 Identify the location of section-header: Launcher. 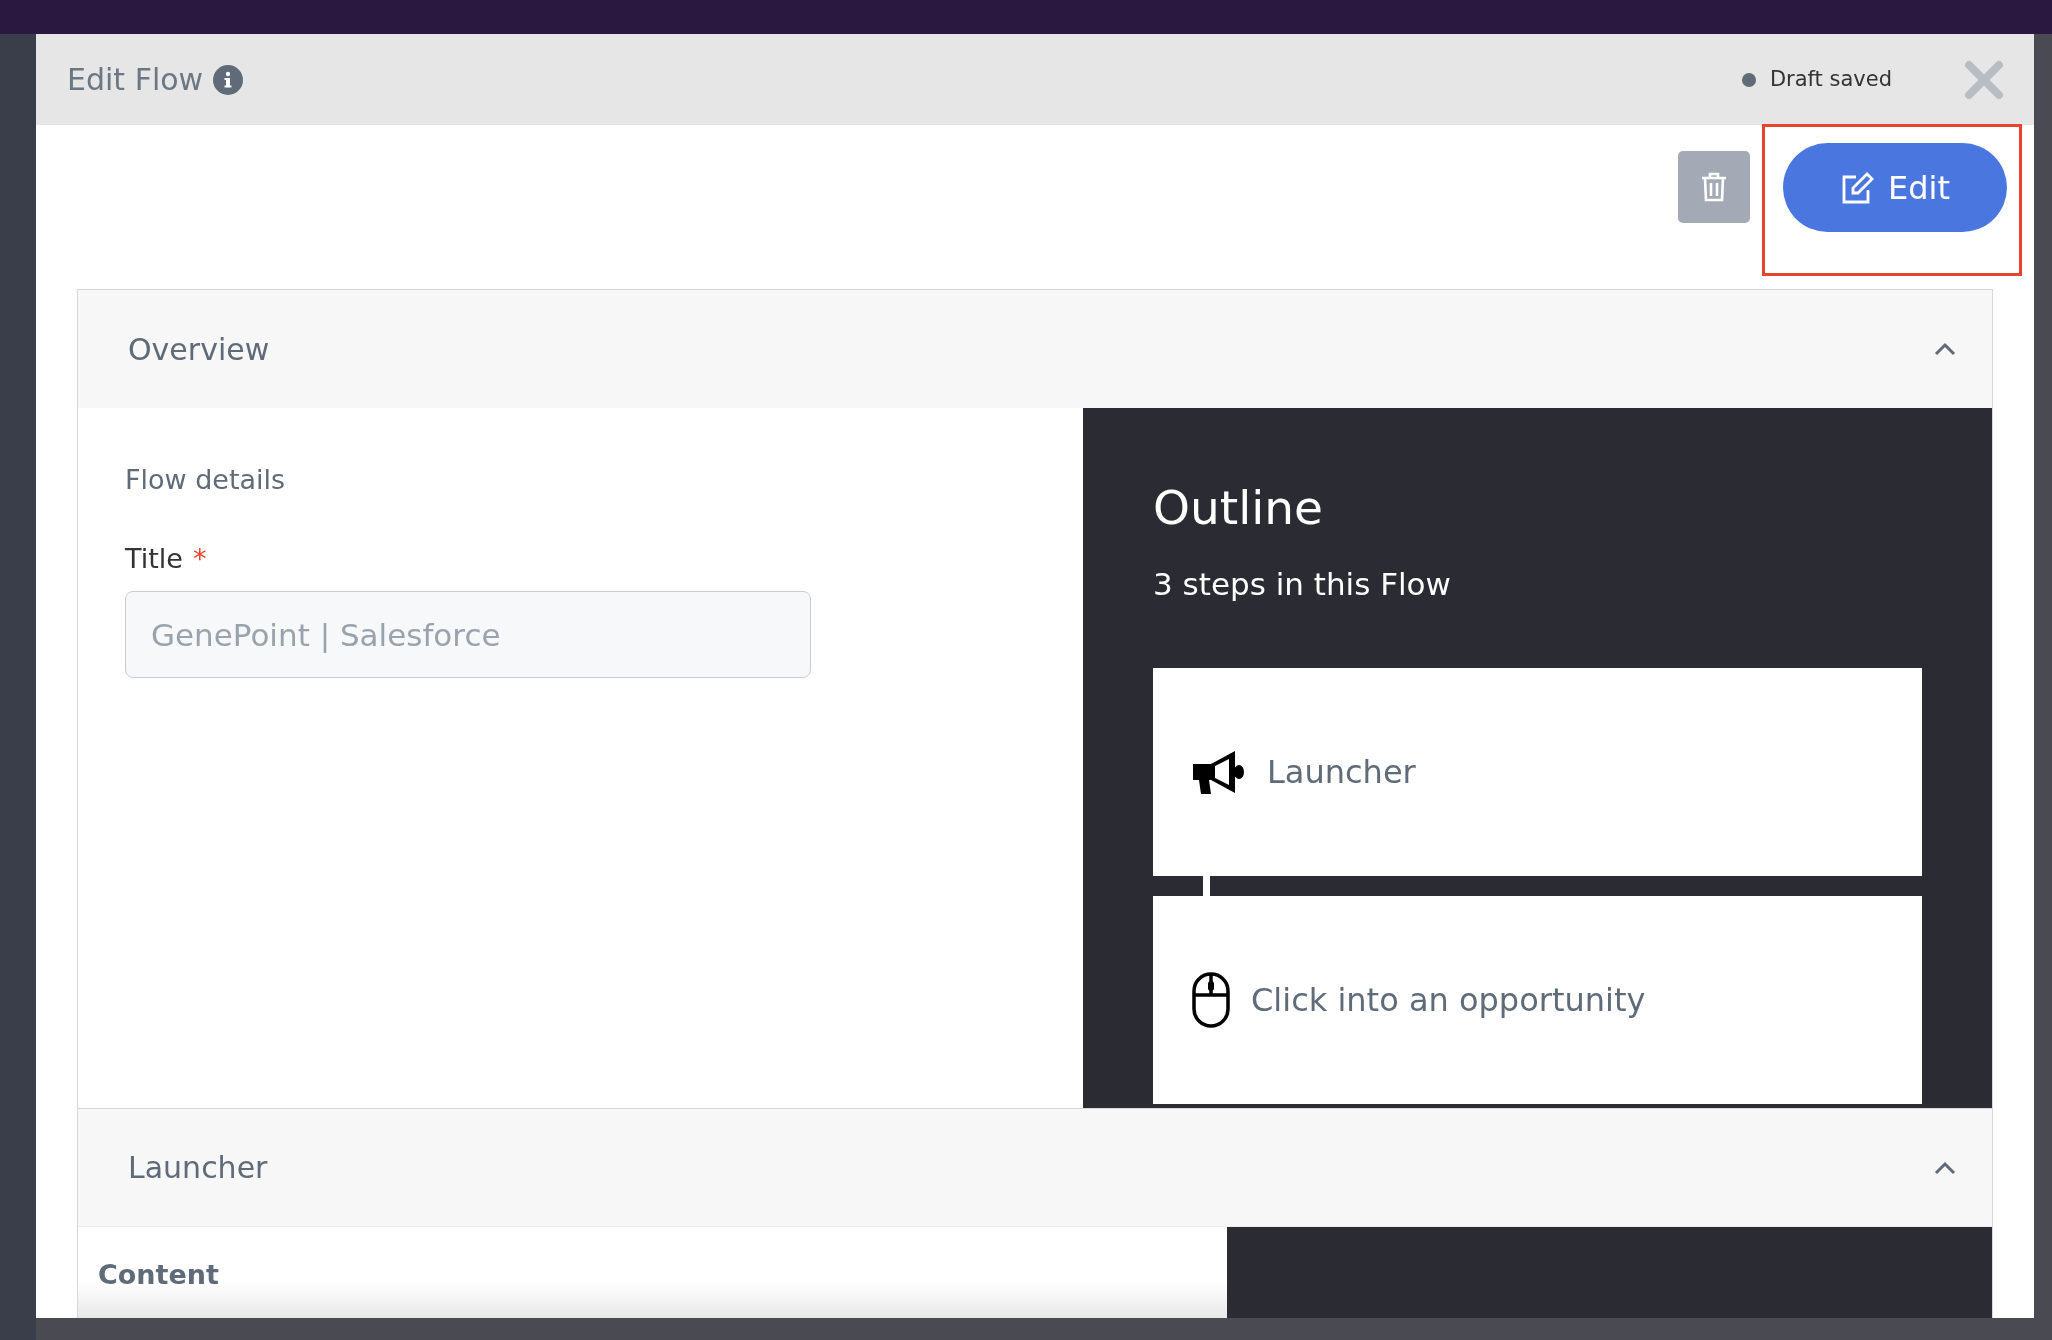
(1035, 1167).